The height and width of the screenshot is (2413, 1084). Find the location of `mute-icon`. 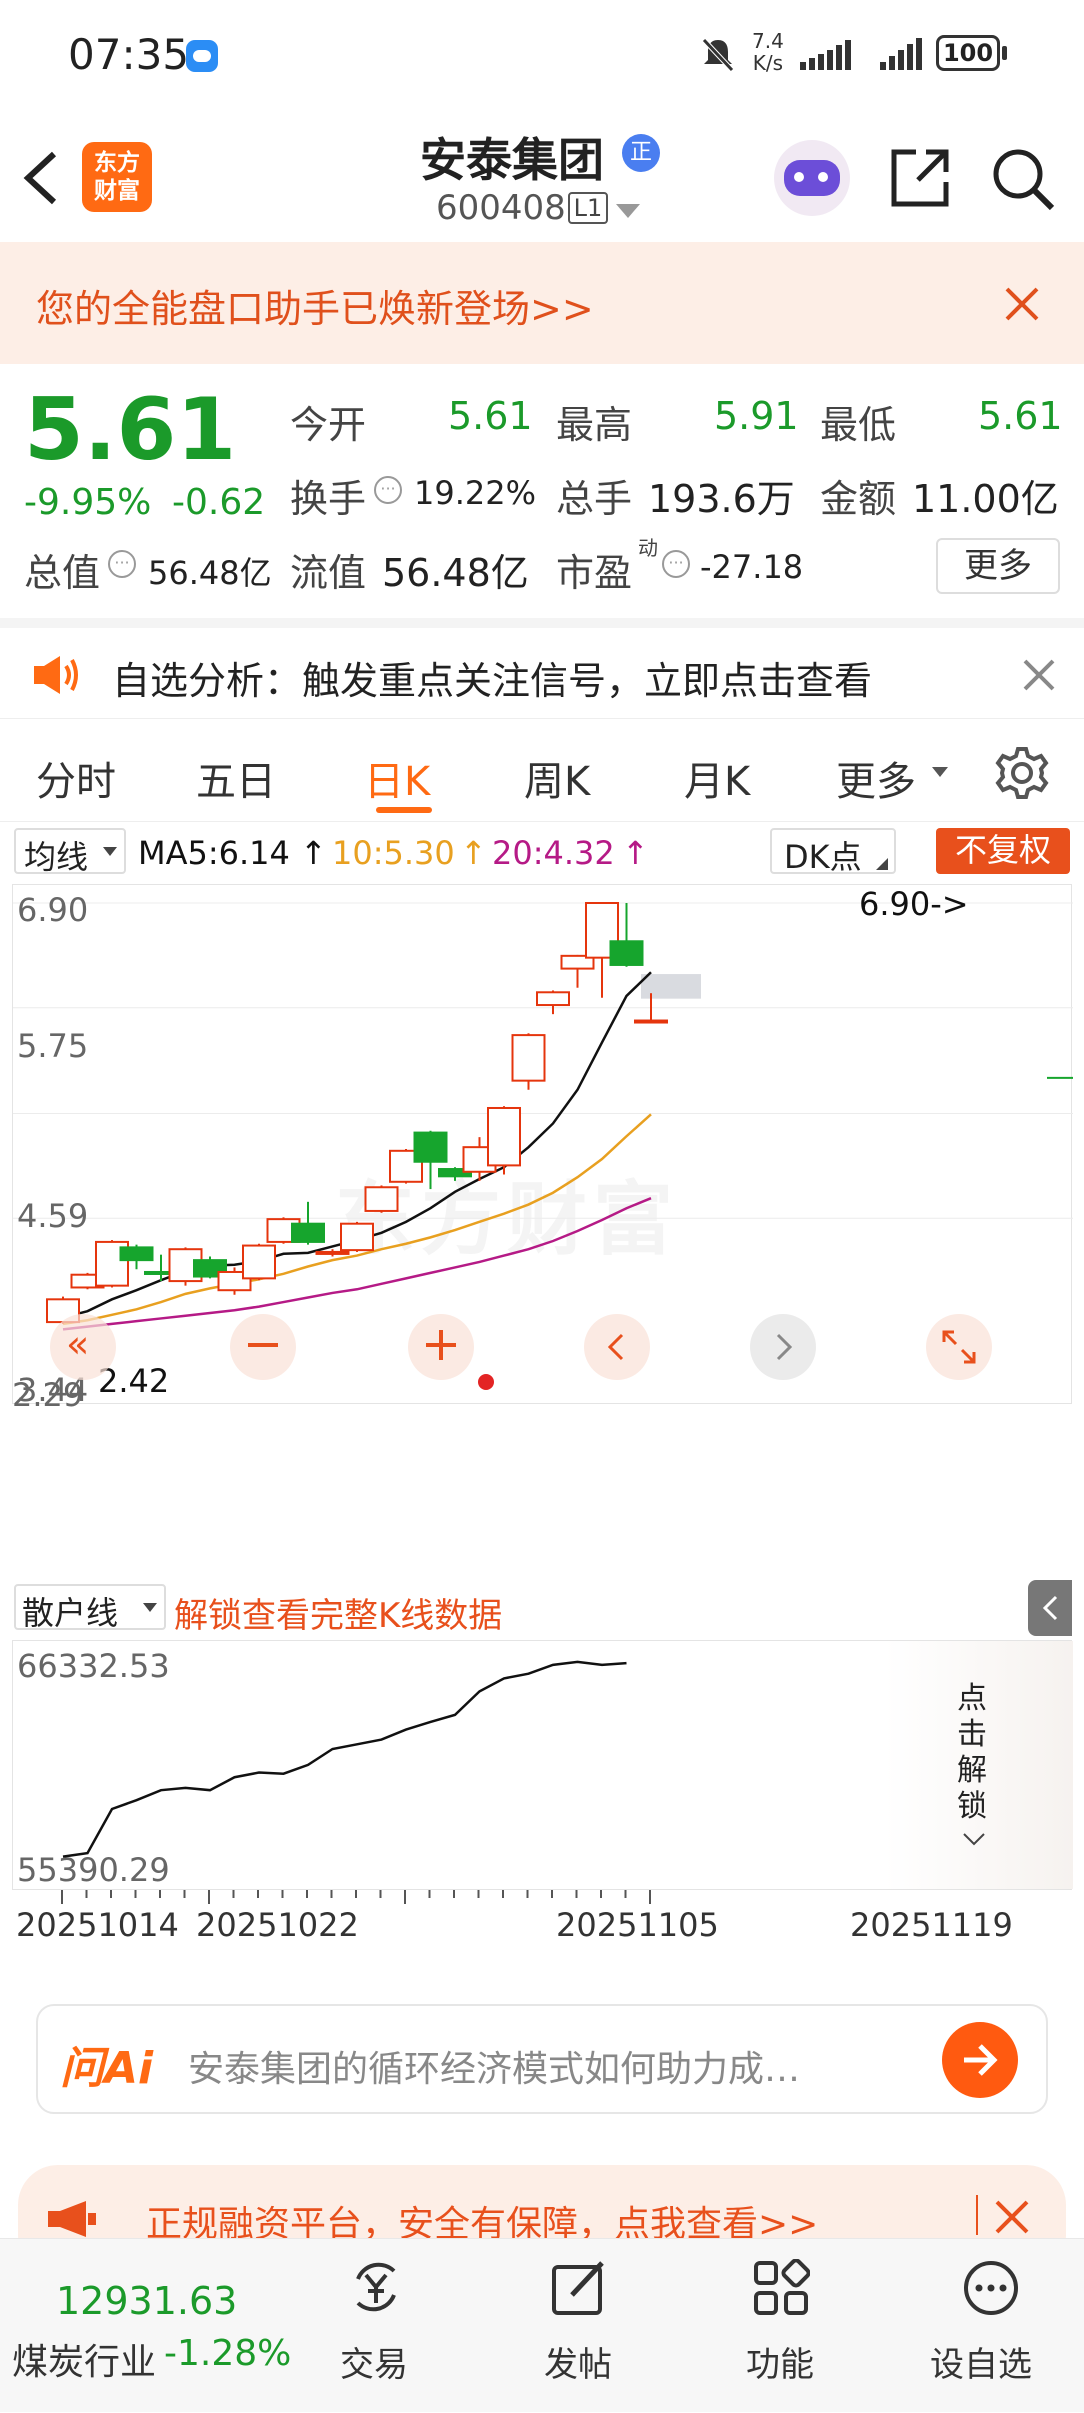

mute-icon is located at coordinates (718, 55).